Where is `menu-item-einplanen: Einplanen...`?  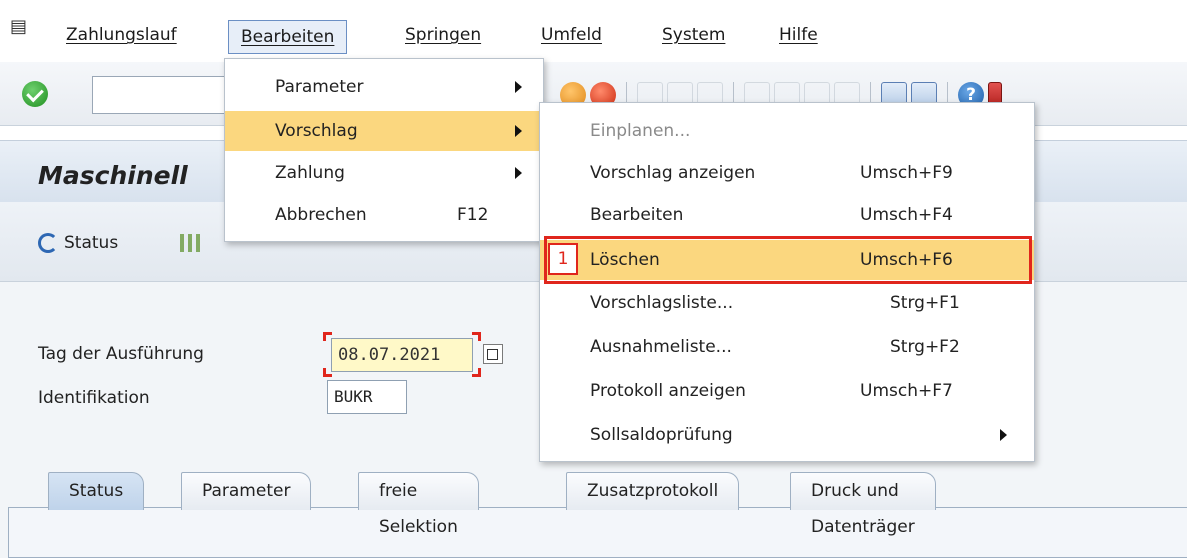 menu-item-einplanen: Einplanen... is located at coordinates (787, 131).